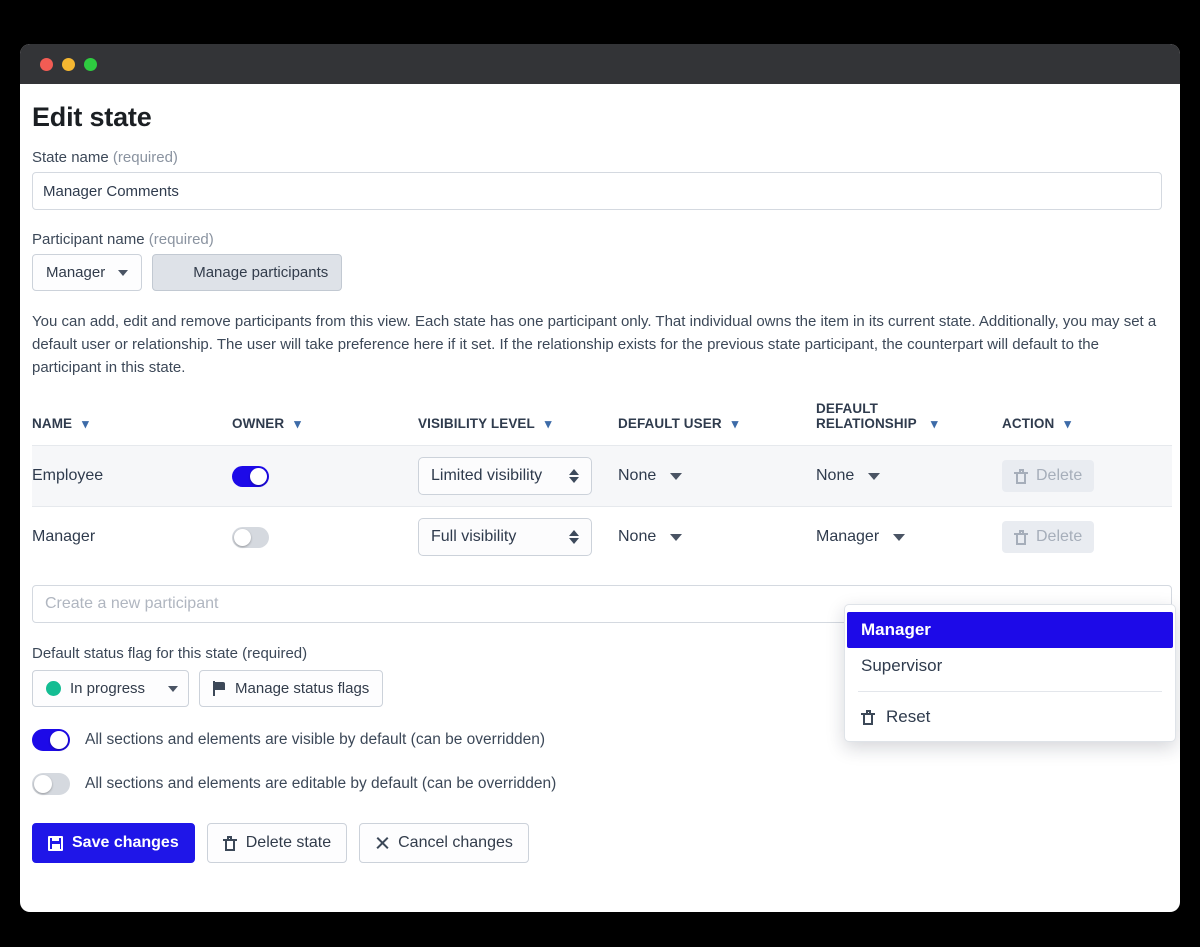 The image size is (1200, 947). I want to click on participant-controls-row: Manager Manage participants, so click(600, 272).